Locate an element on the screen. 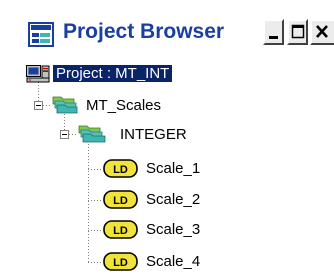 Image resolution: width=334 pixels, height=275 pixels. tree-node-integer: INTEGER is located at coordinates (148, 136).